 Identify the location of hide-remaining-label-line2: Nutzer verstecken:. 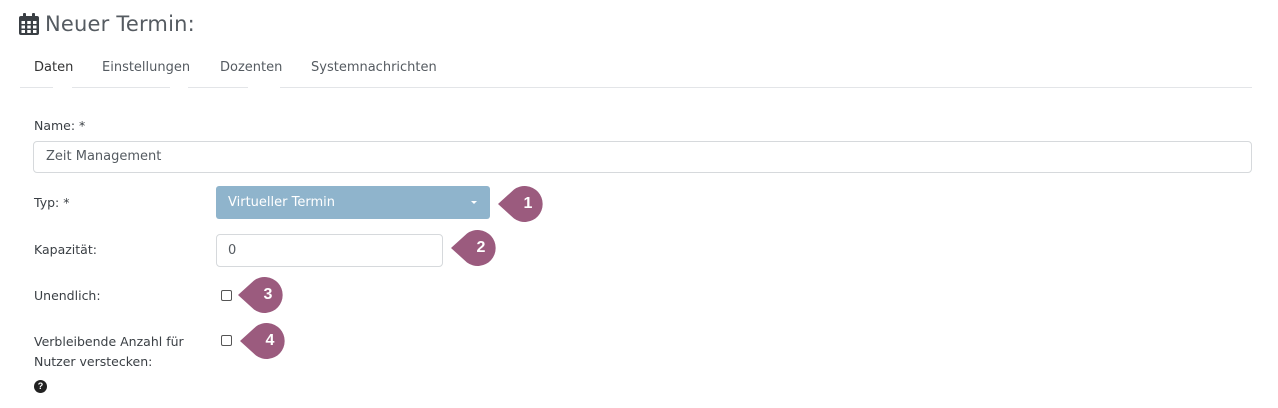
(93, 361).